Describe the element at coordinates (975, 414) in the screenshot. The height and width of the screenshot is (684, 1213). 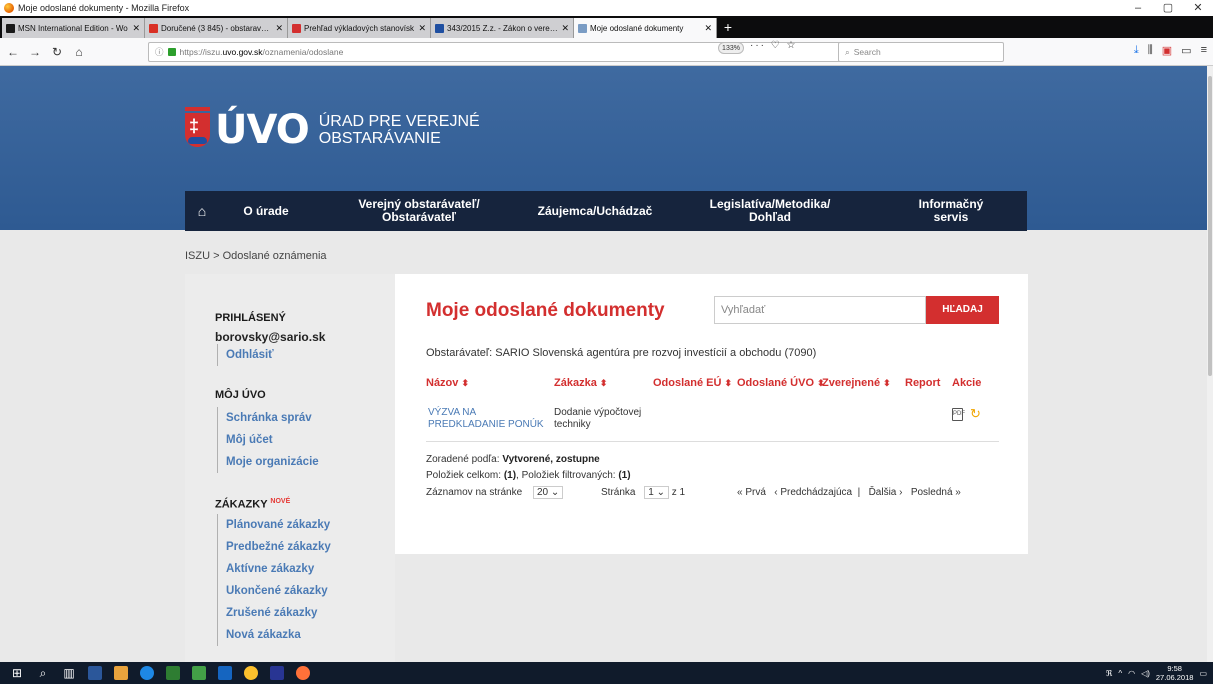
I see `refresh-icon: ↻` at that location.